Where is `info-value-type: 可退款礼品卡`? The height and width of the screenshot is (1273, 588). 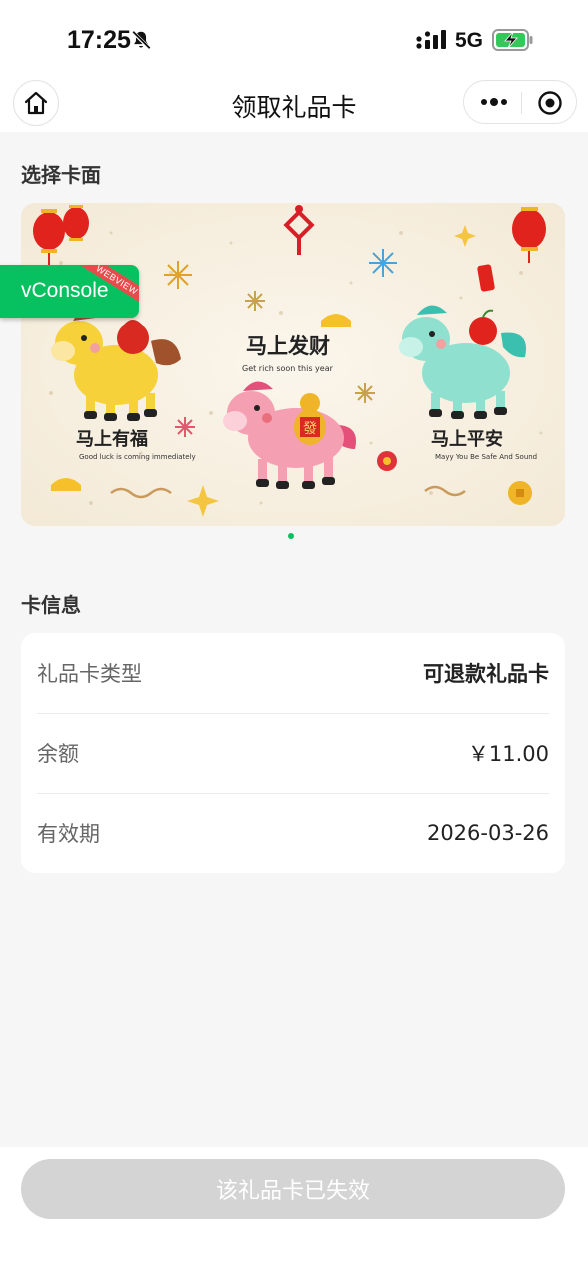 info-value-type: 可退款礼品卡 is located at coordinates (486, 674).